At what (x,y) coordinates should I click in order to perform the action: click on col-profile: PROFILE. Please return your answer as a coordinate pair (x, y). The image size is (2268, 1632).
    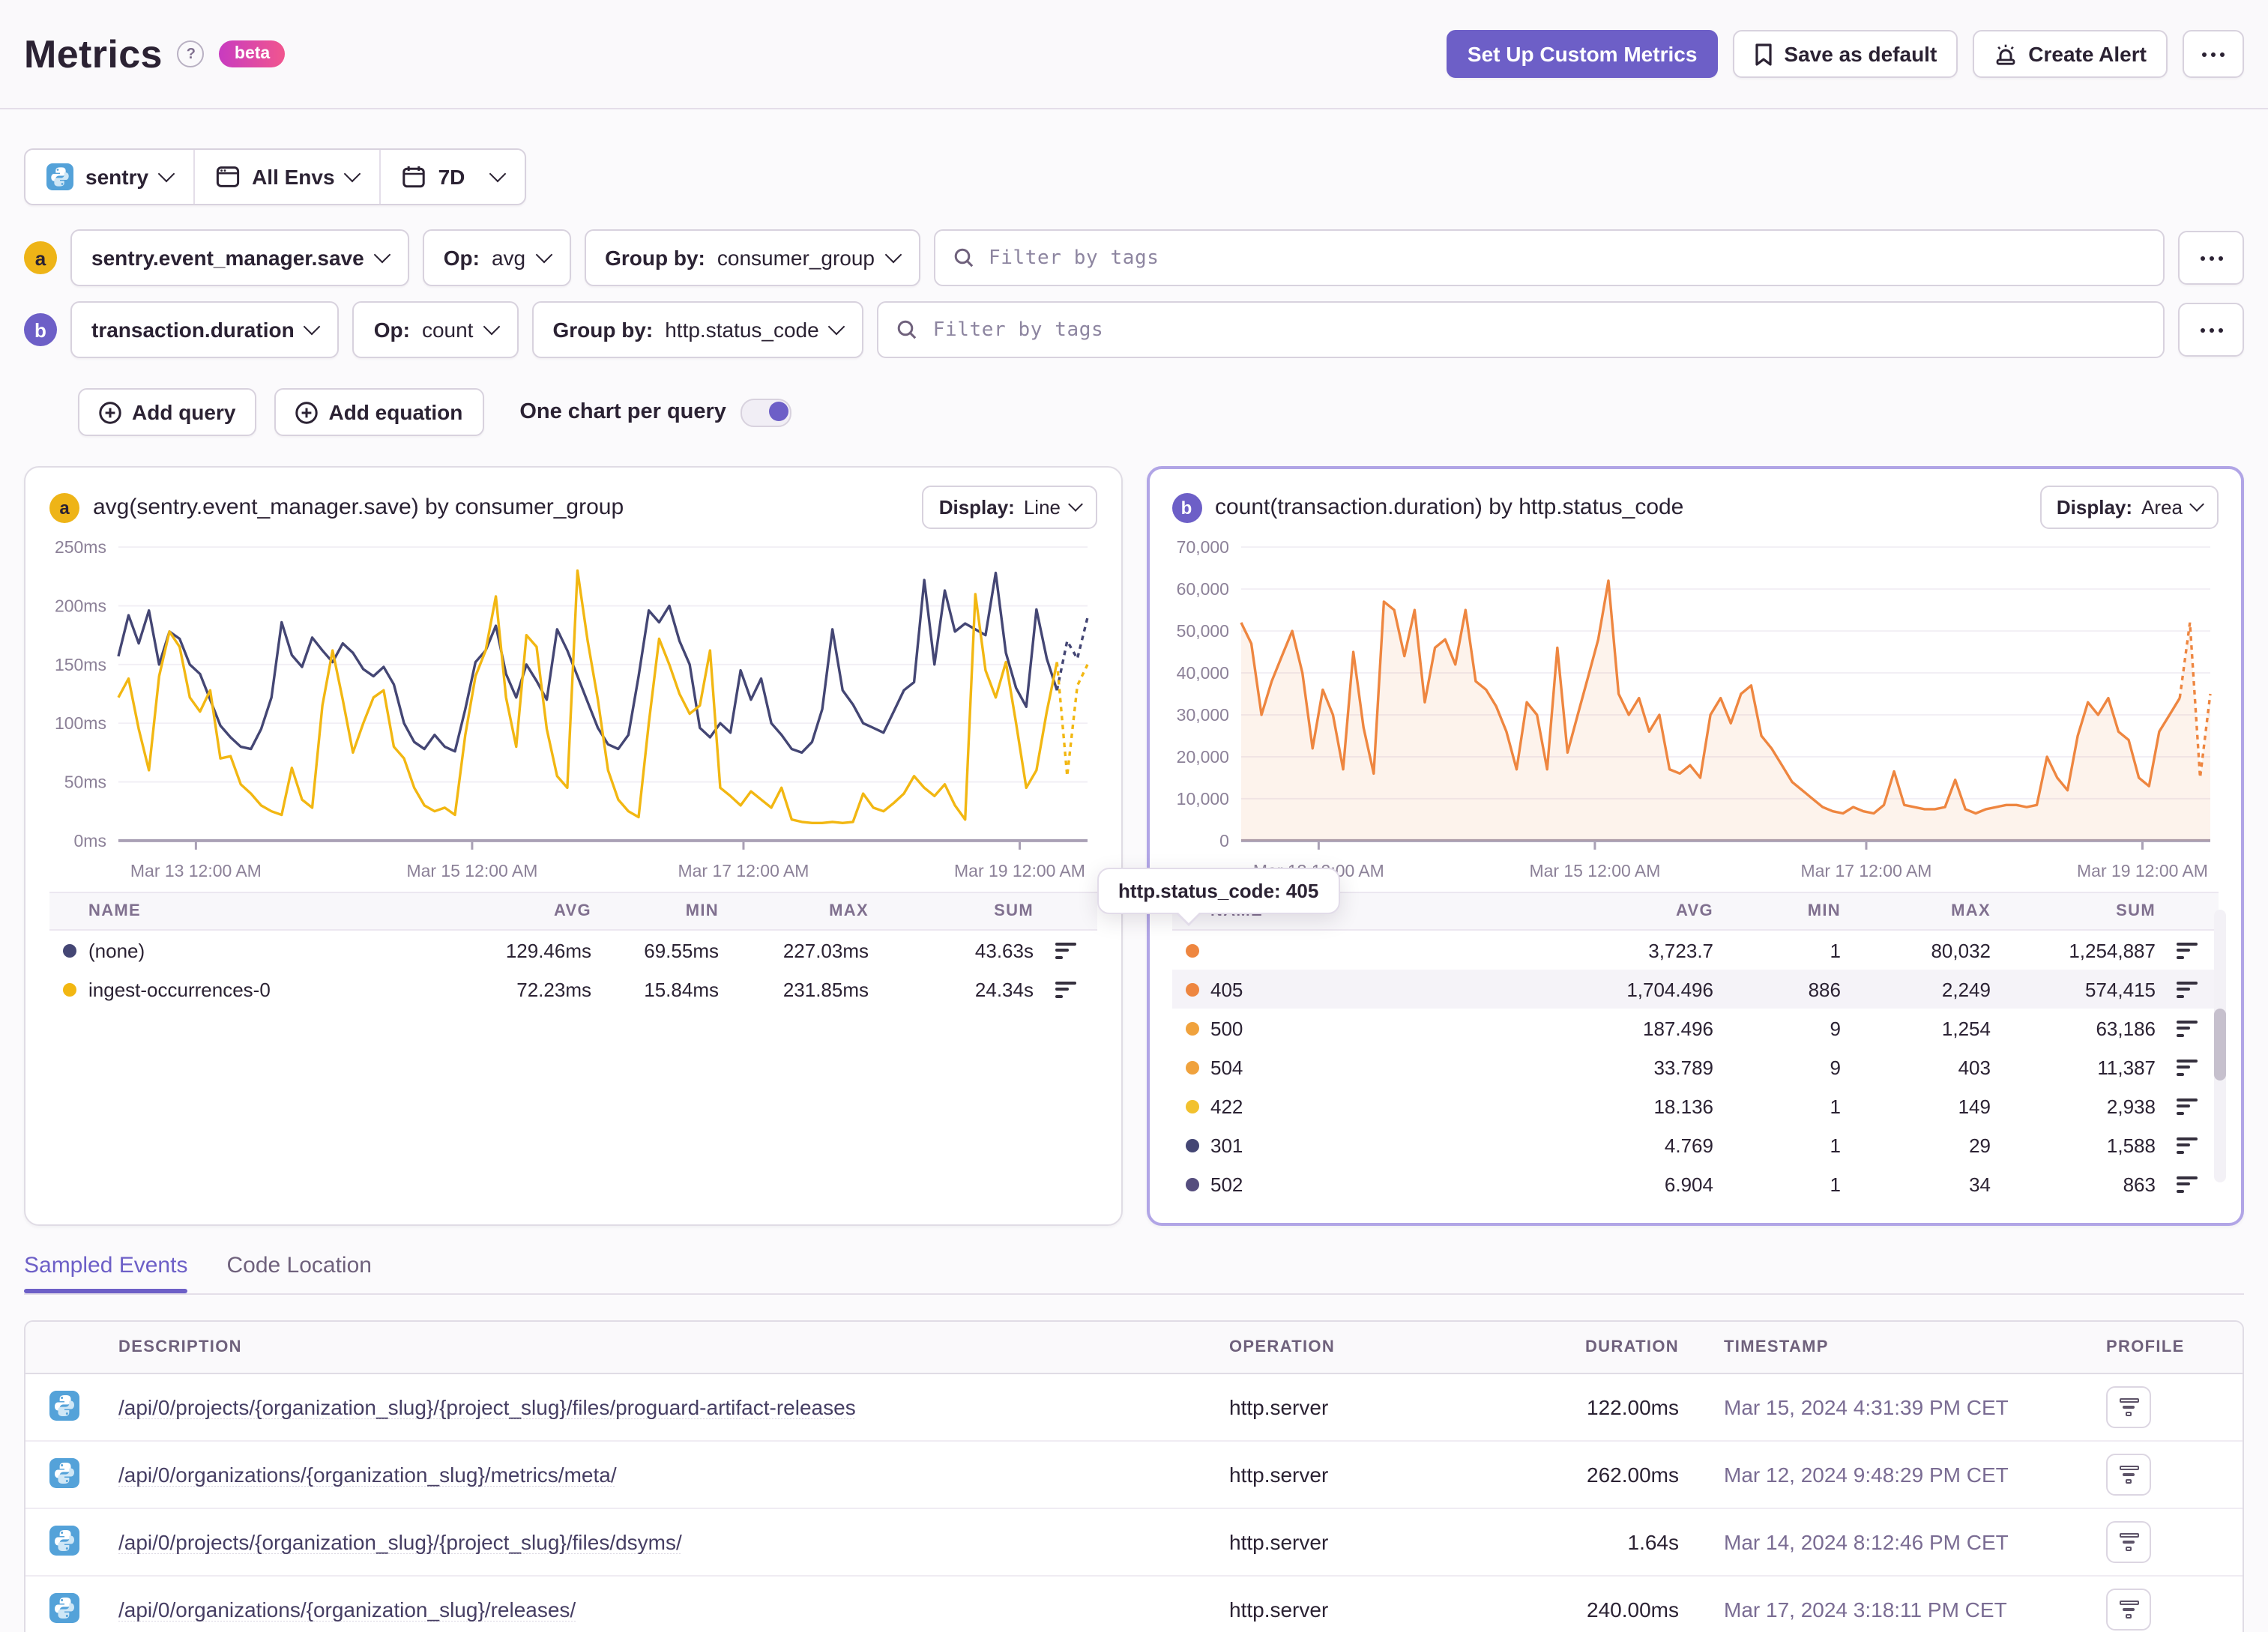
    Looking at the image, I should click on (2145, 1347).